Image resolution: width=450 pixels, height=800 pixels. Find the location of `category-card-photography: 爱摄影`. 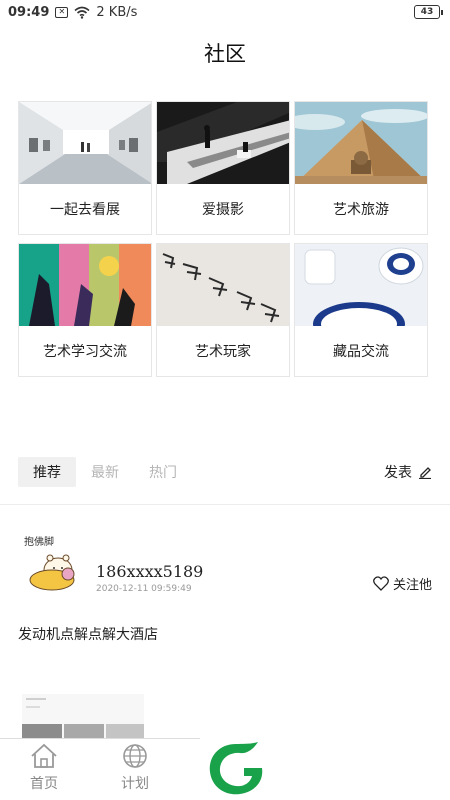

category-card-photography: 爱摄影 is located at coordinates (223, 168).